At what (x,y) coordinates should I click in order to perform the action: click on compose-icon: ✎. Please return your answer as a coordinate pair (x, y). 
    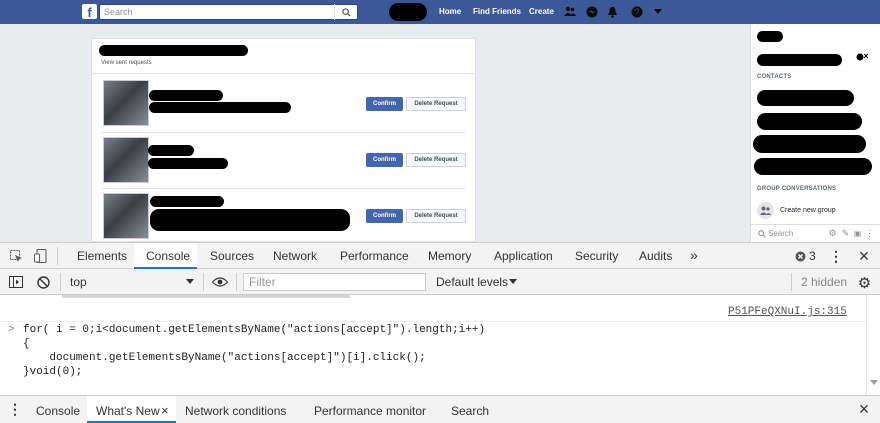
    Looking at the image, I should click on (845, 233).